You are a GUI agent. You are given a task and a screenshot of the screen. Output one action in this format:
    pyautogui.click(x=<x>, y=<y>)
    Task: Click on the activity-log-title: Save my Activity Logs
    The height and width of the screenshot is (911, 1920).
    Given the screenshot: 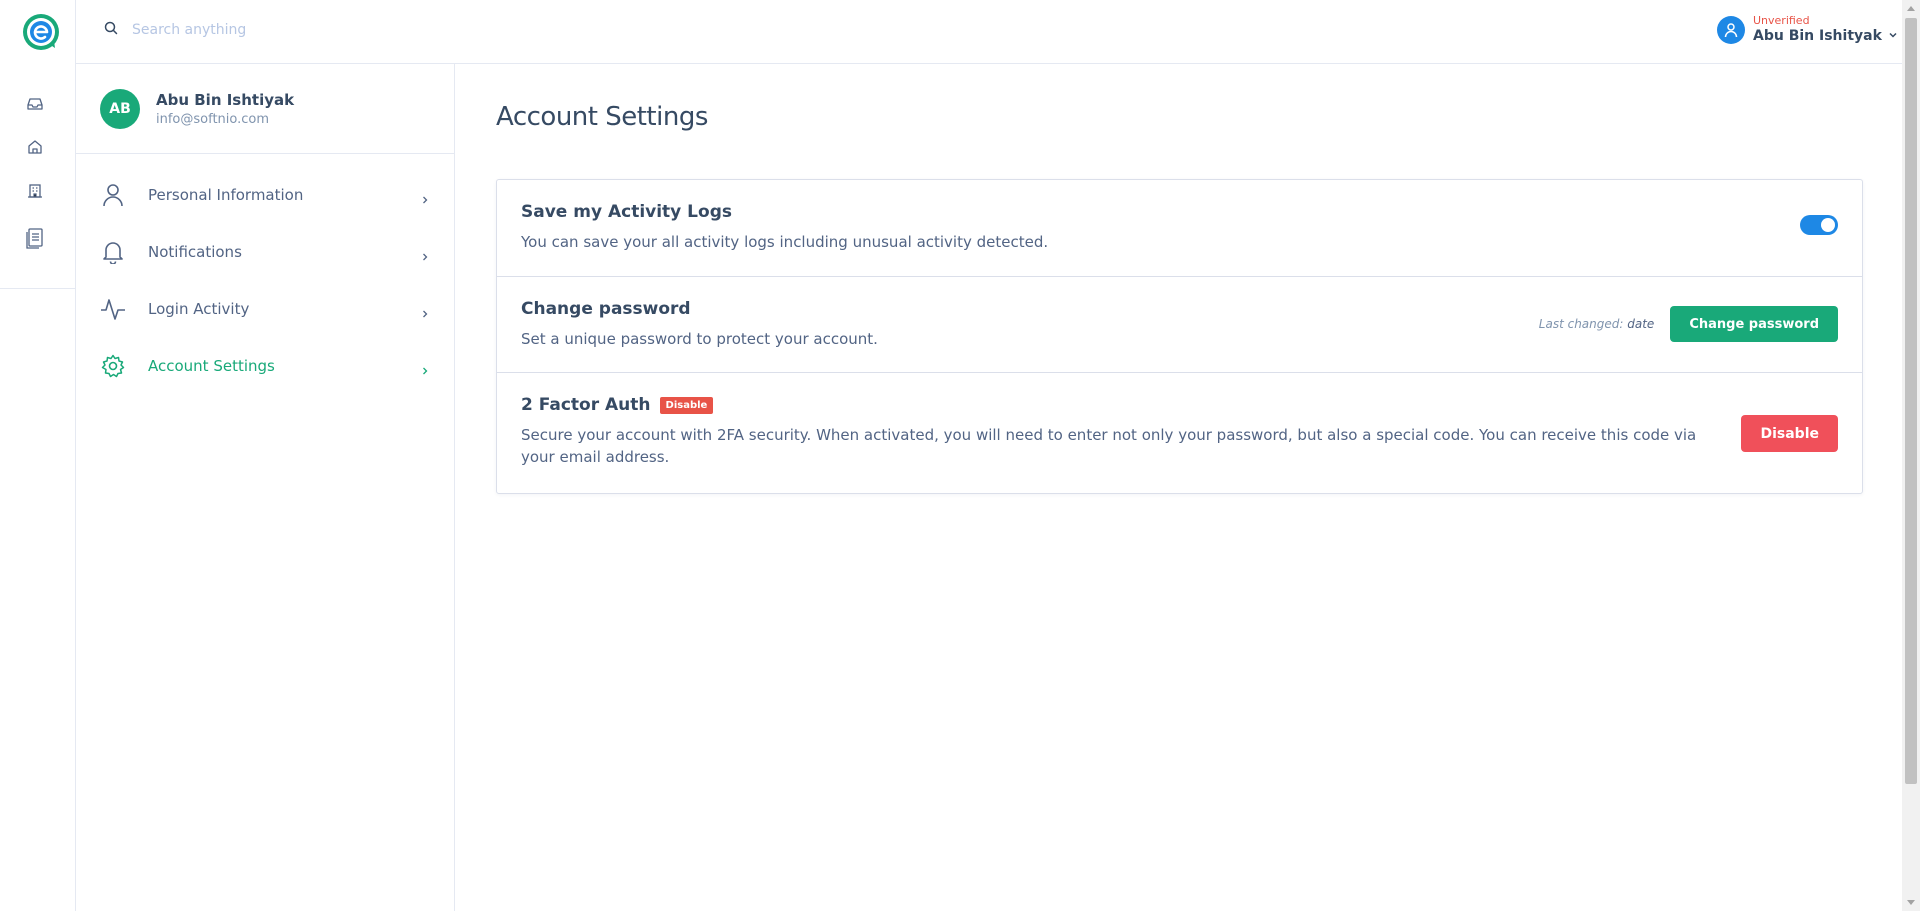 What is the action you would take?
    pyautogui.click(x=626, y=212)
    